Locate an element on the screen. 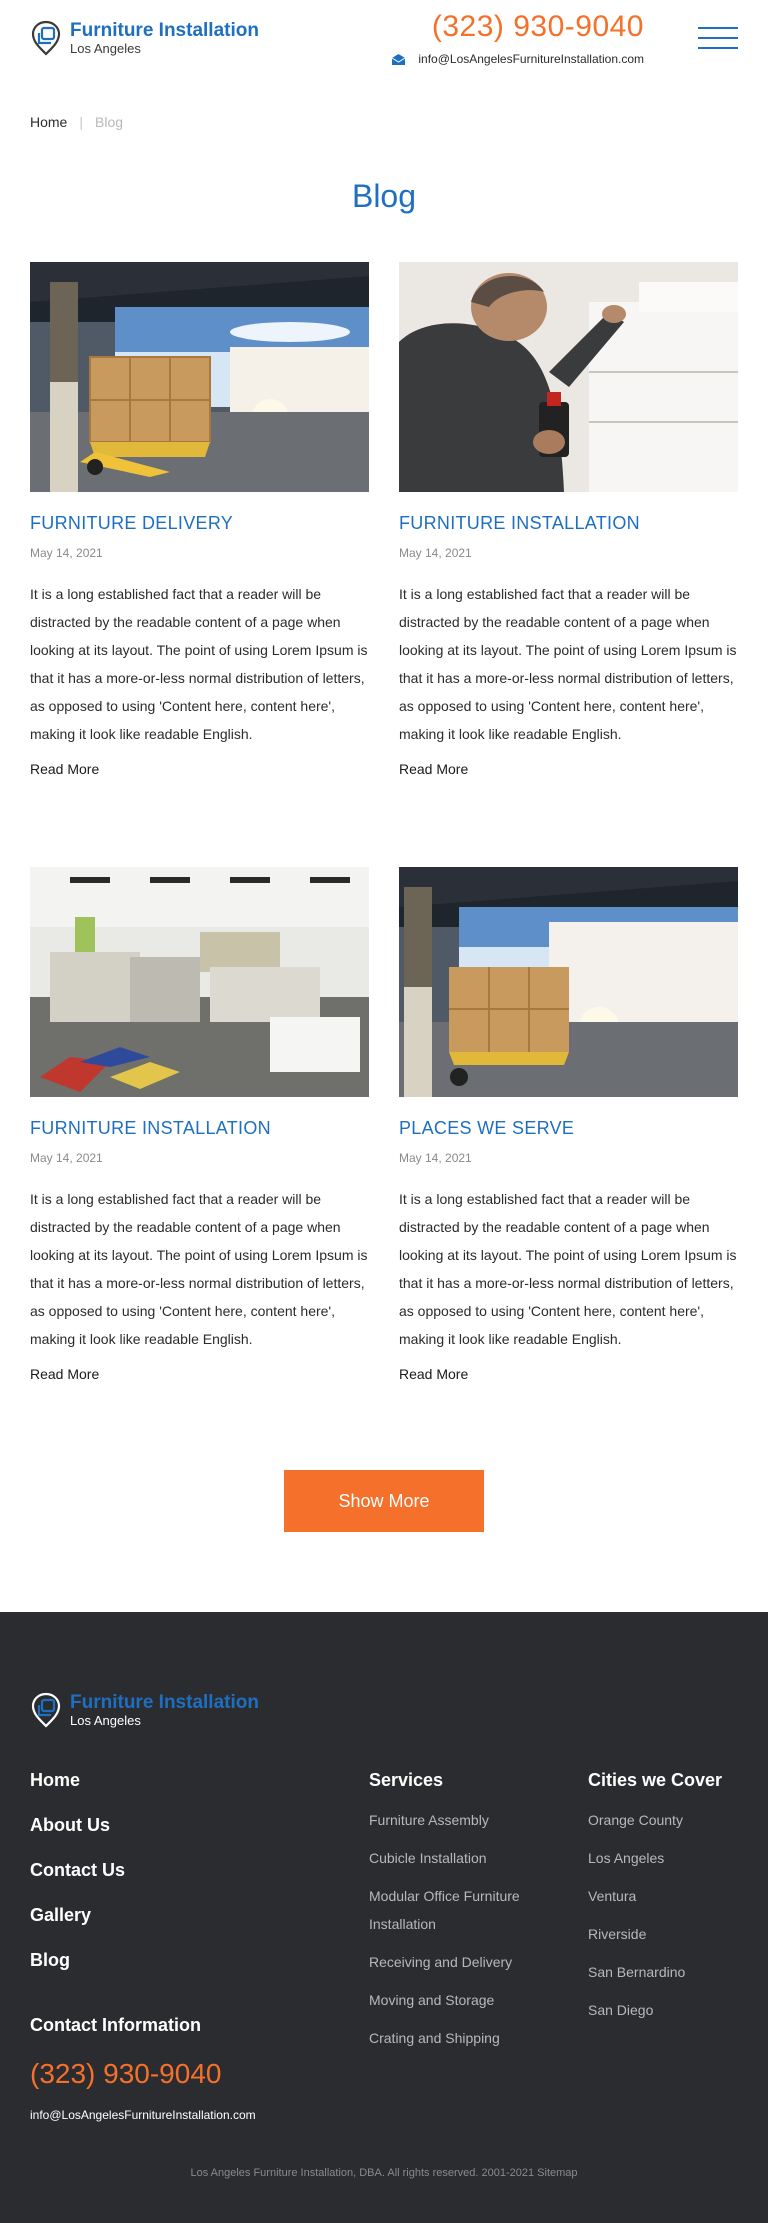 The height and width of the screenshot is (2223, 768). footer-logo-brand: Furniture Installation is located at coordinates (164, 1702).